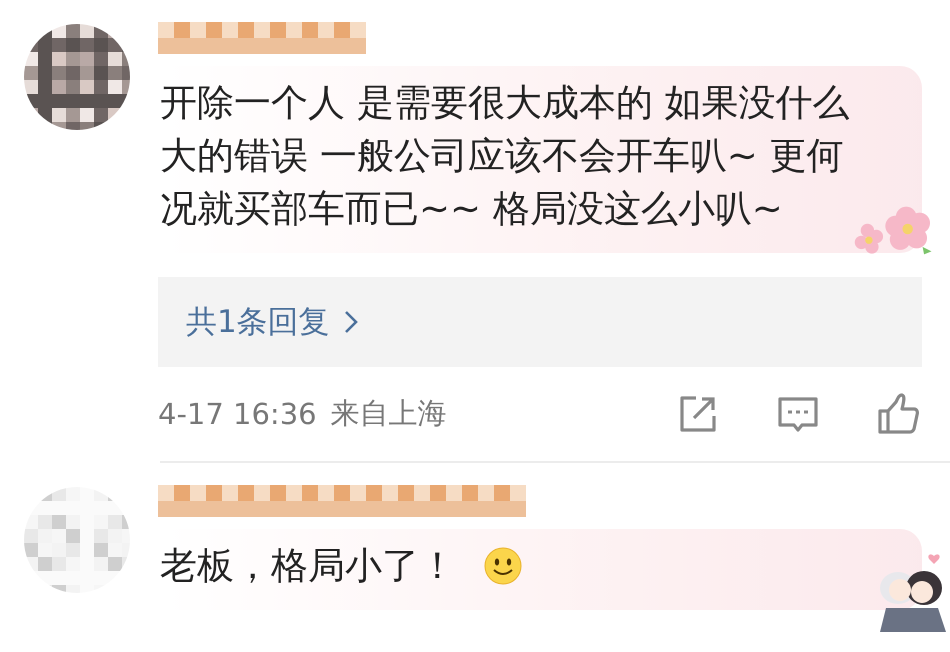  Describe the element at coordinates (540, 322) in the screenshot. I see `view-replies-link: 共1条回复` at that location.